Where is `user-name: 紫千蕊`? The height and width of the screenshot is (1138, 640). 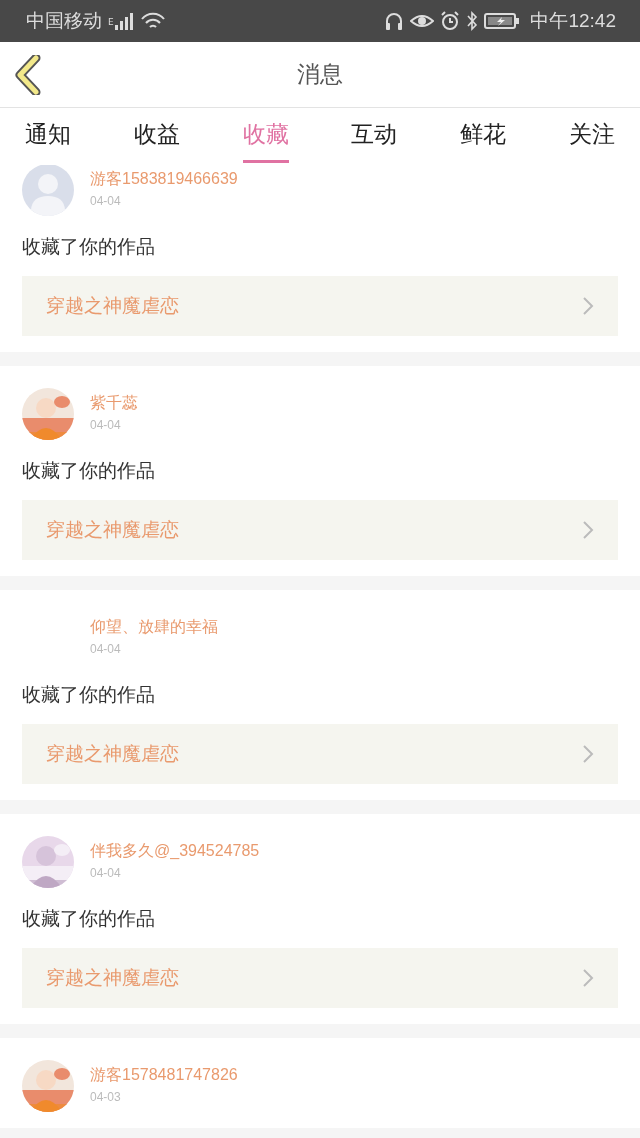 user-name: 紫千蕊 is located at coordinates (114, 403).